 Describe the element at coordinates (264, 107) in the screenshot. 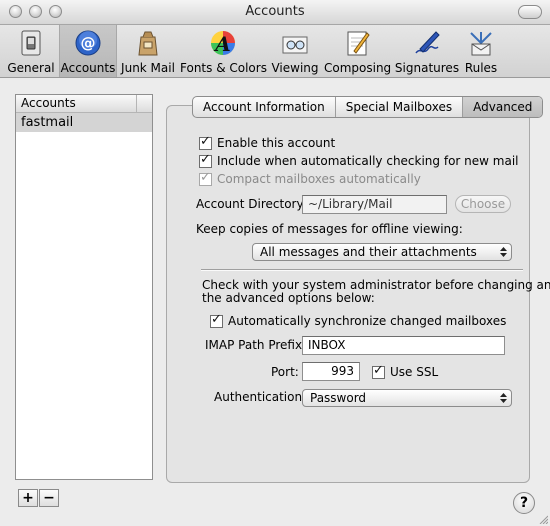

I see `tab-account-information: Account Information` at that location.